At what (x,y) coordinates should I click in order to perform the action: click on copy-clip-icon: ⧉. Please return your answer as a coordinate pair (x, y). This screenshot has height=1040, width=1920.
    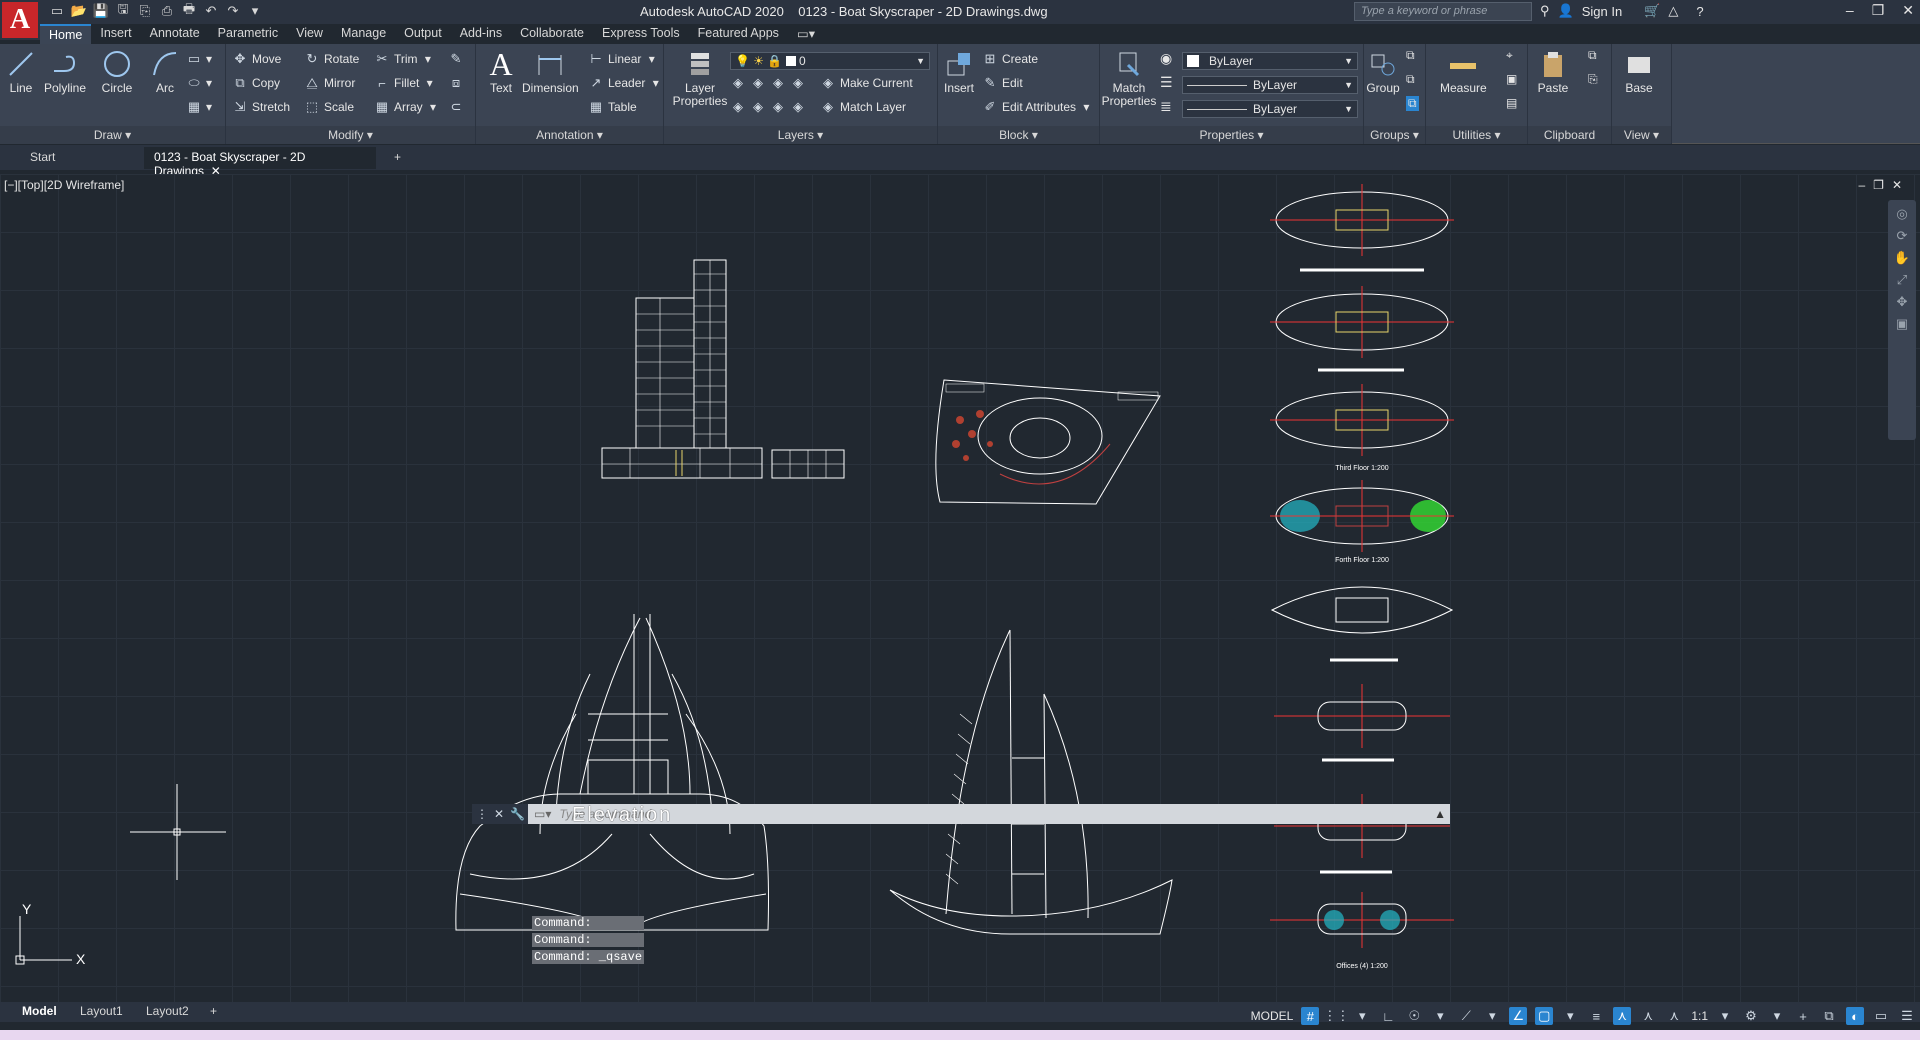
    Looking at the image, I should click on (1592, 55).